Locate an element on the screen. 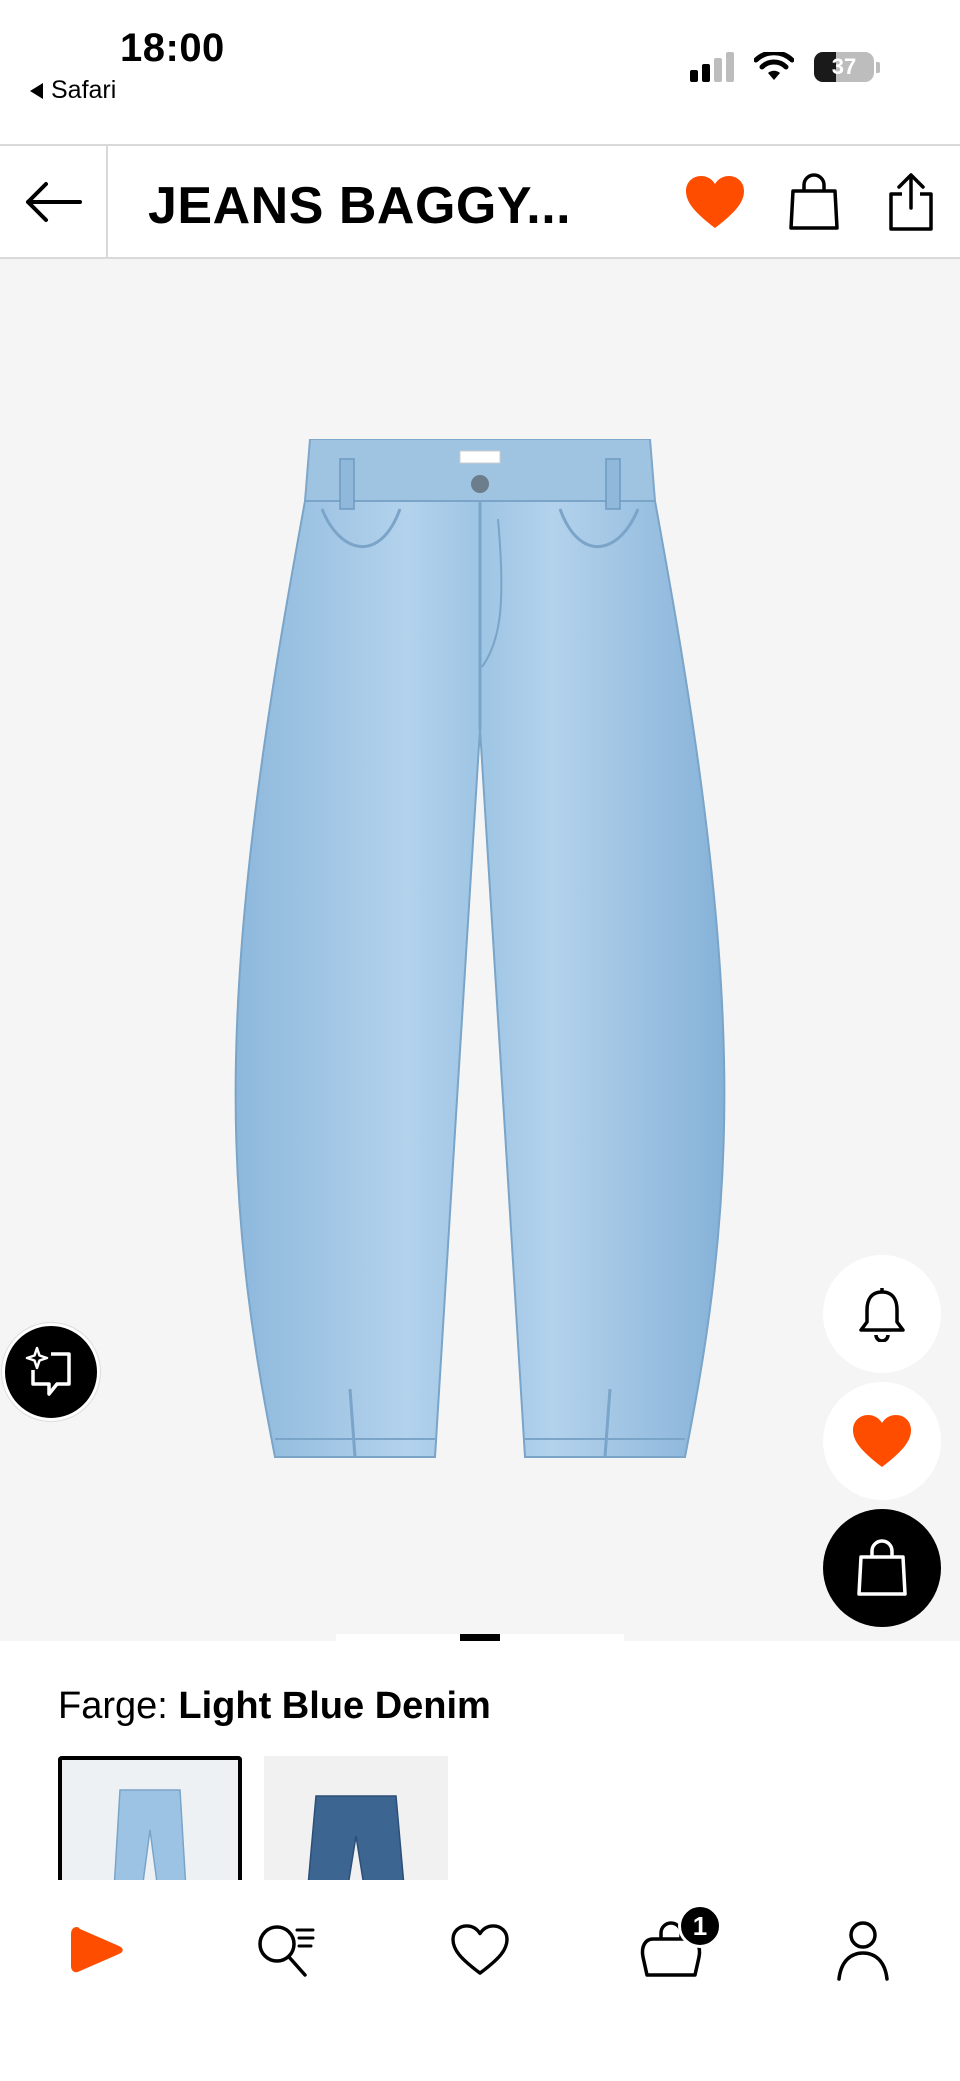 The image size is (960, 2081). cart-count-badge: 1 is located at coordinates (700, 1926).